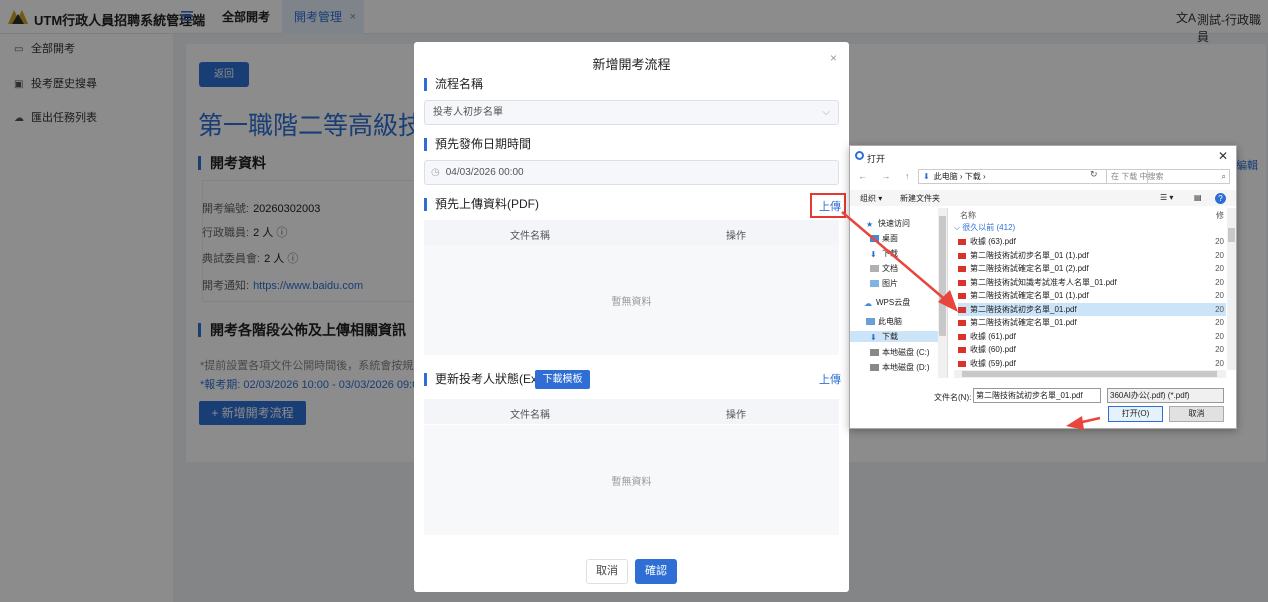 The height and width of the screenshot is (602, 1268). I want to click on help-icon: ?, so click(1220, 198).